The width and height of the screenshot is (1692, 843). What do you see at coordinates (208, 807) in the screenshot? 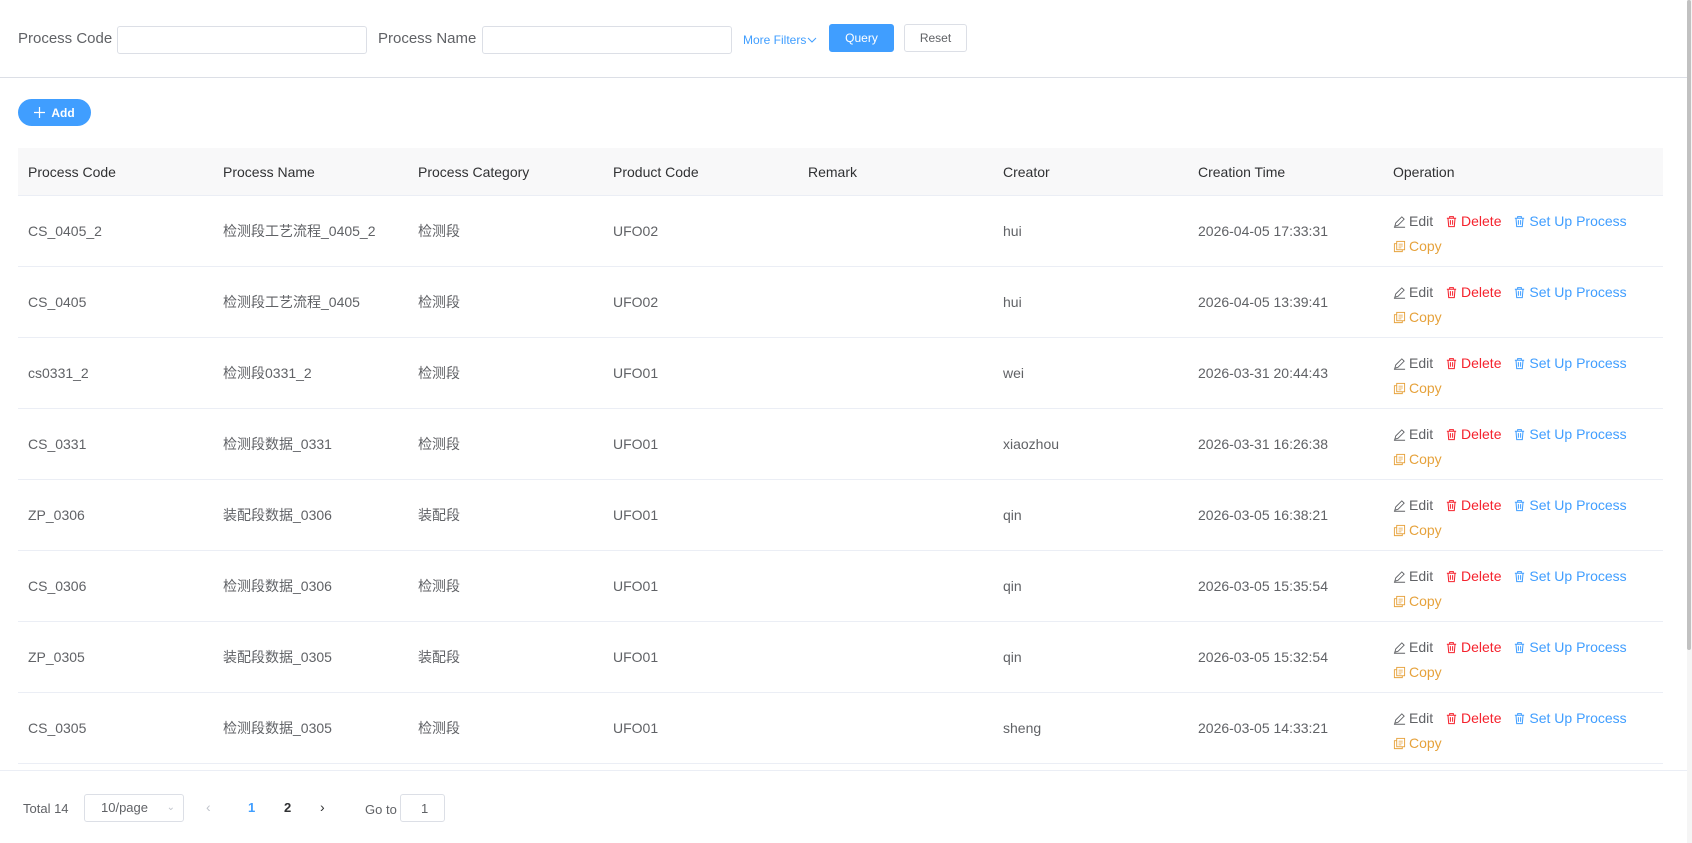
I see `prev-page-button: ‹` at bounding box center [208, 807].